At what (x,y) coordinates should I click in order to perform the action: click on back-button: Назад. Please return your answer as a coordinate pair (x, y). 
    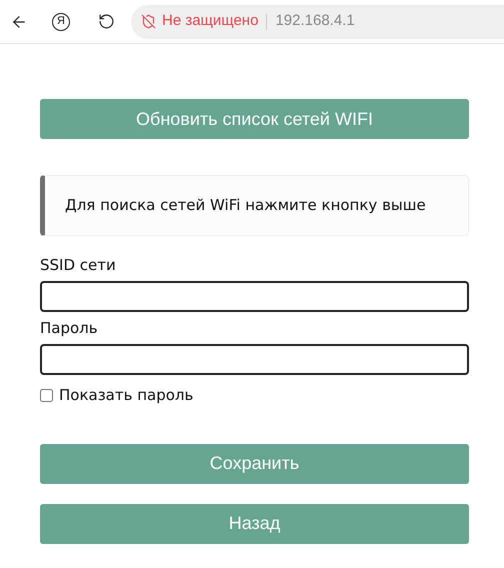
    Looking at the image, I should click on (254, 524).